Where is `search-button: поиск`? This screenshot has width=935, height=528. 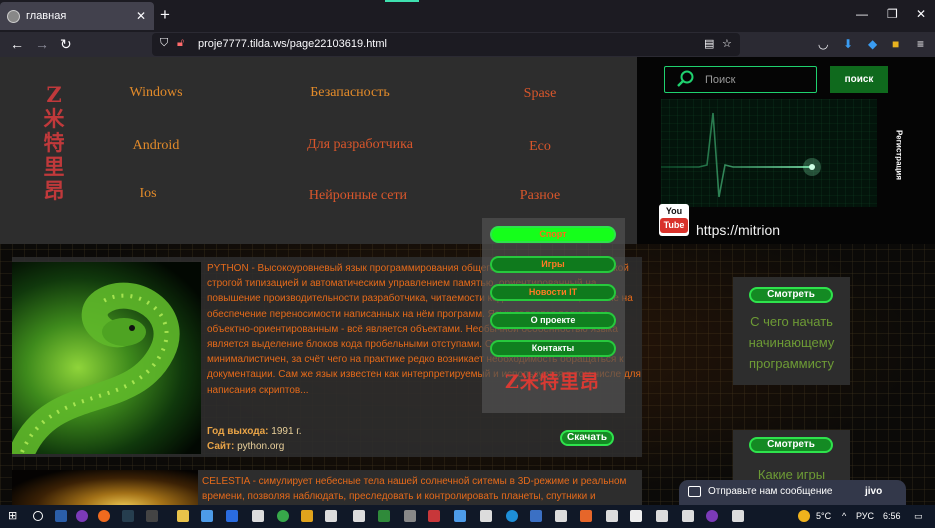 search-button: поиск is located at coordinates (859, 79).